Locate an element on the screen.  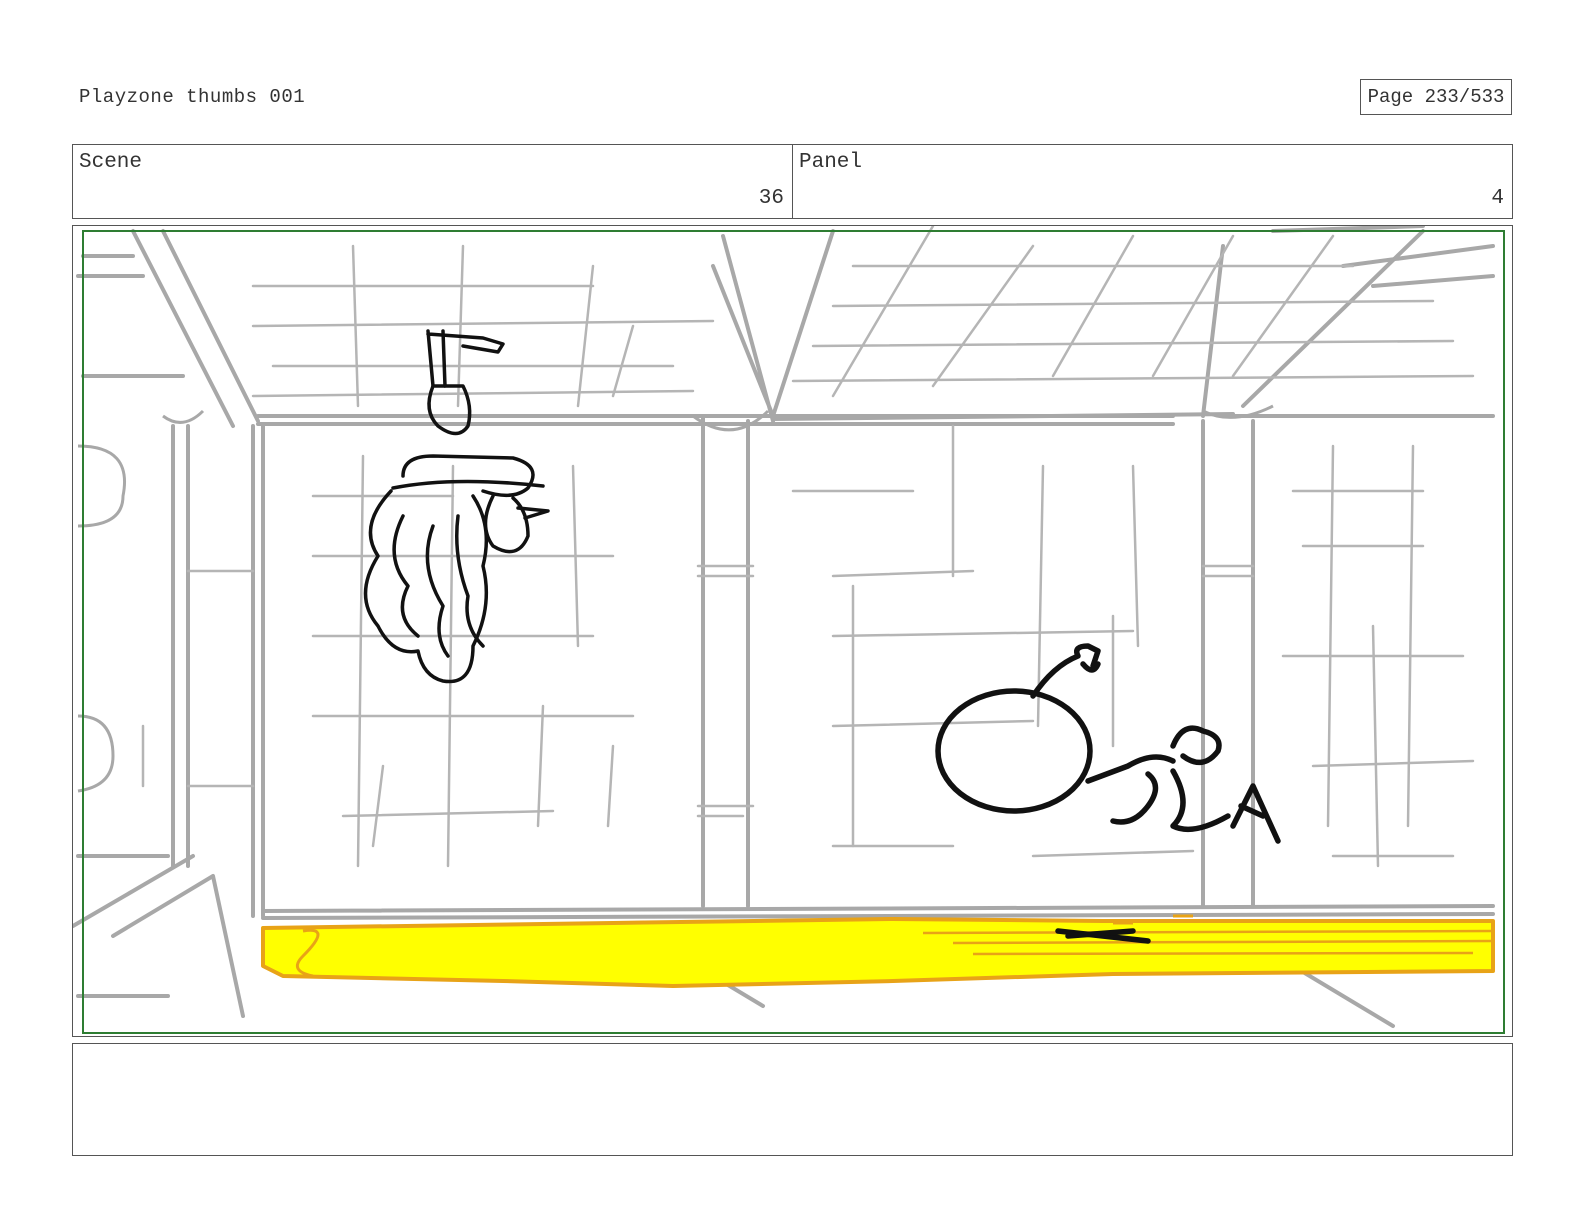
panel-number: 4 is located at coordinates (1497, 198).